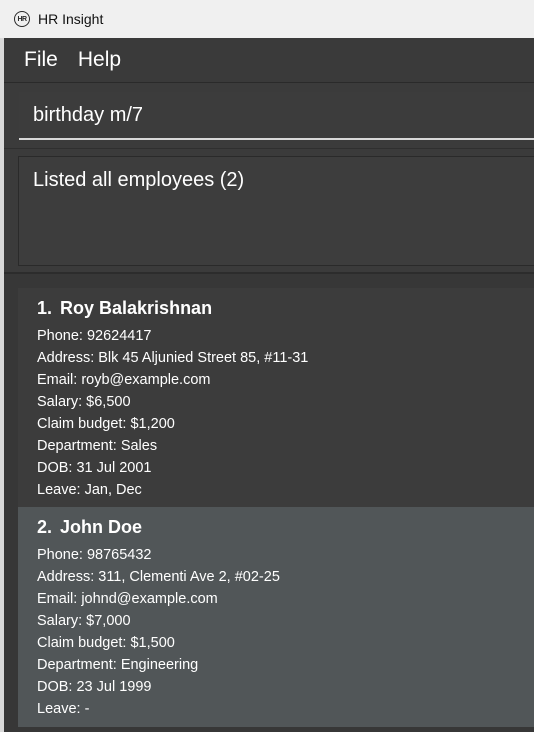  What do you see at coordinates (99, 60) in the screenshot?
I see `menu-help: Help` at bounding box center [99, 60].